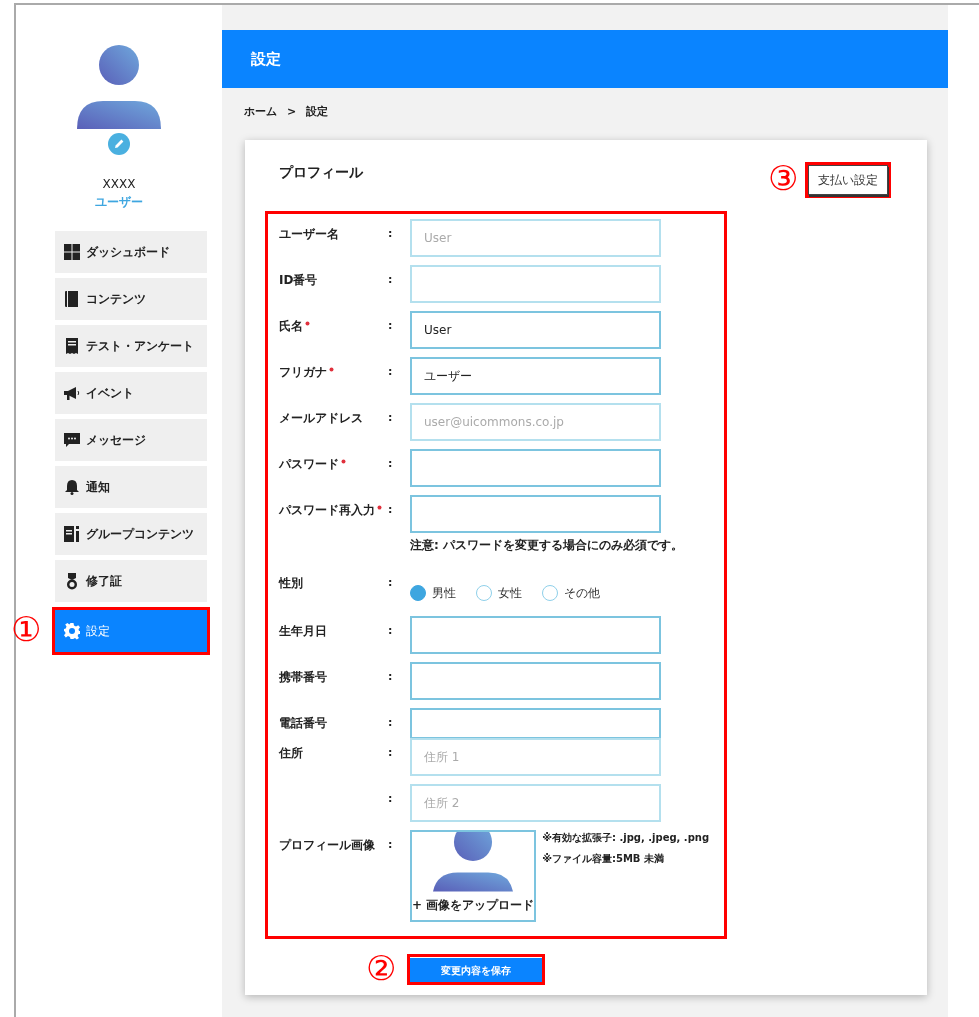 The image size is (979, 1017). What do you see at coordinates (848, 180) in the screenshot?
I see `payment-settings-button: 支払い設定` at bounding box center [848, 180].